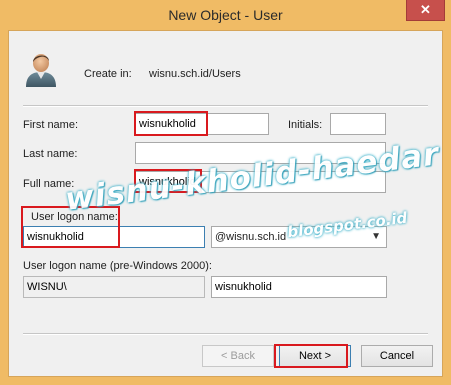 The height and width of the screenshot is (385, 451). Describe the element at coordinates (299, 287) in the screenshot. I see `pre2000-name-field: wisnukholid` at that location.